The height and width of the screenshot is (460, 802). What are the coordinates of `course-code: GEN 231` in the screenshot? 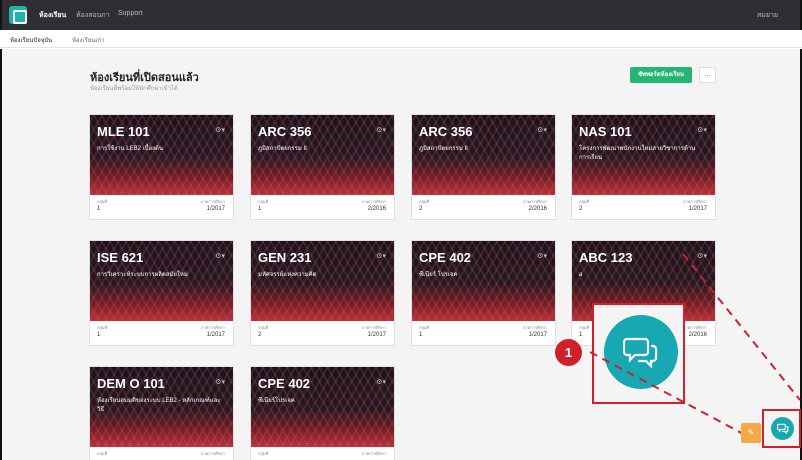 It's located at (285, 257).